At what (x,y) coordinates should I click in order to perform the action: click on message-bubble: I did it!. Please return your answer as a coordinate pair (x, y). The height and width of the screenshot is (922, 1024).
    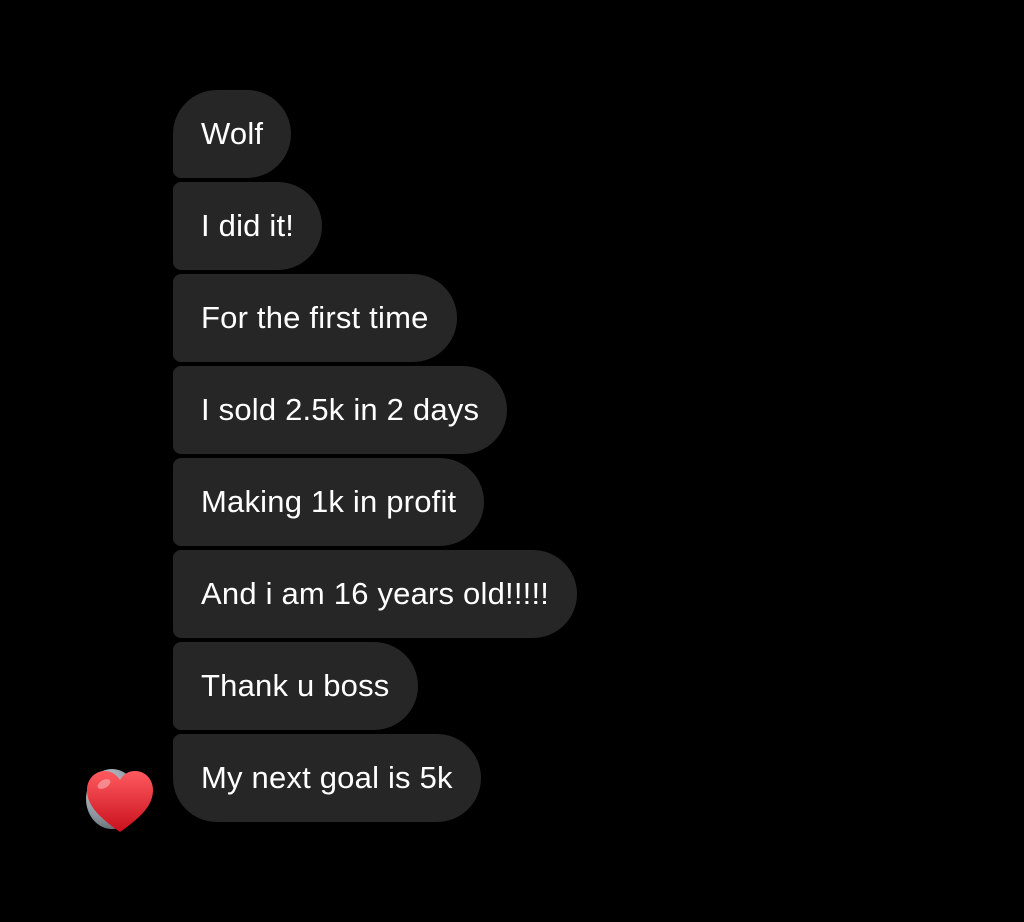
    Looking at the image, I should click on (248, 226).